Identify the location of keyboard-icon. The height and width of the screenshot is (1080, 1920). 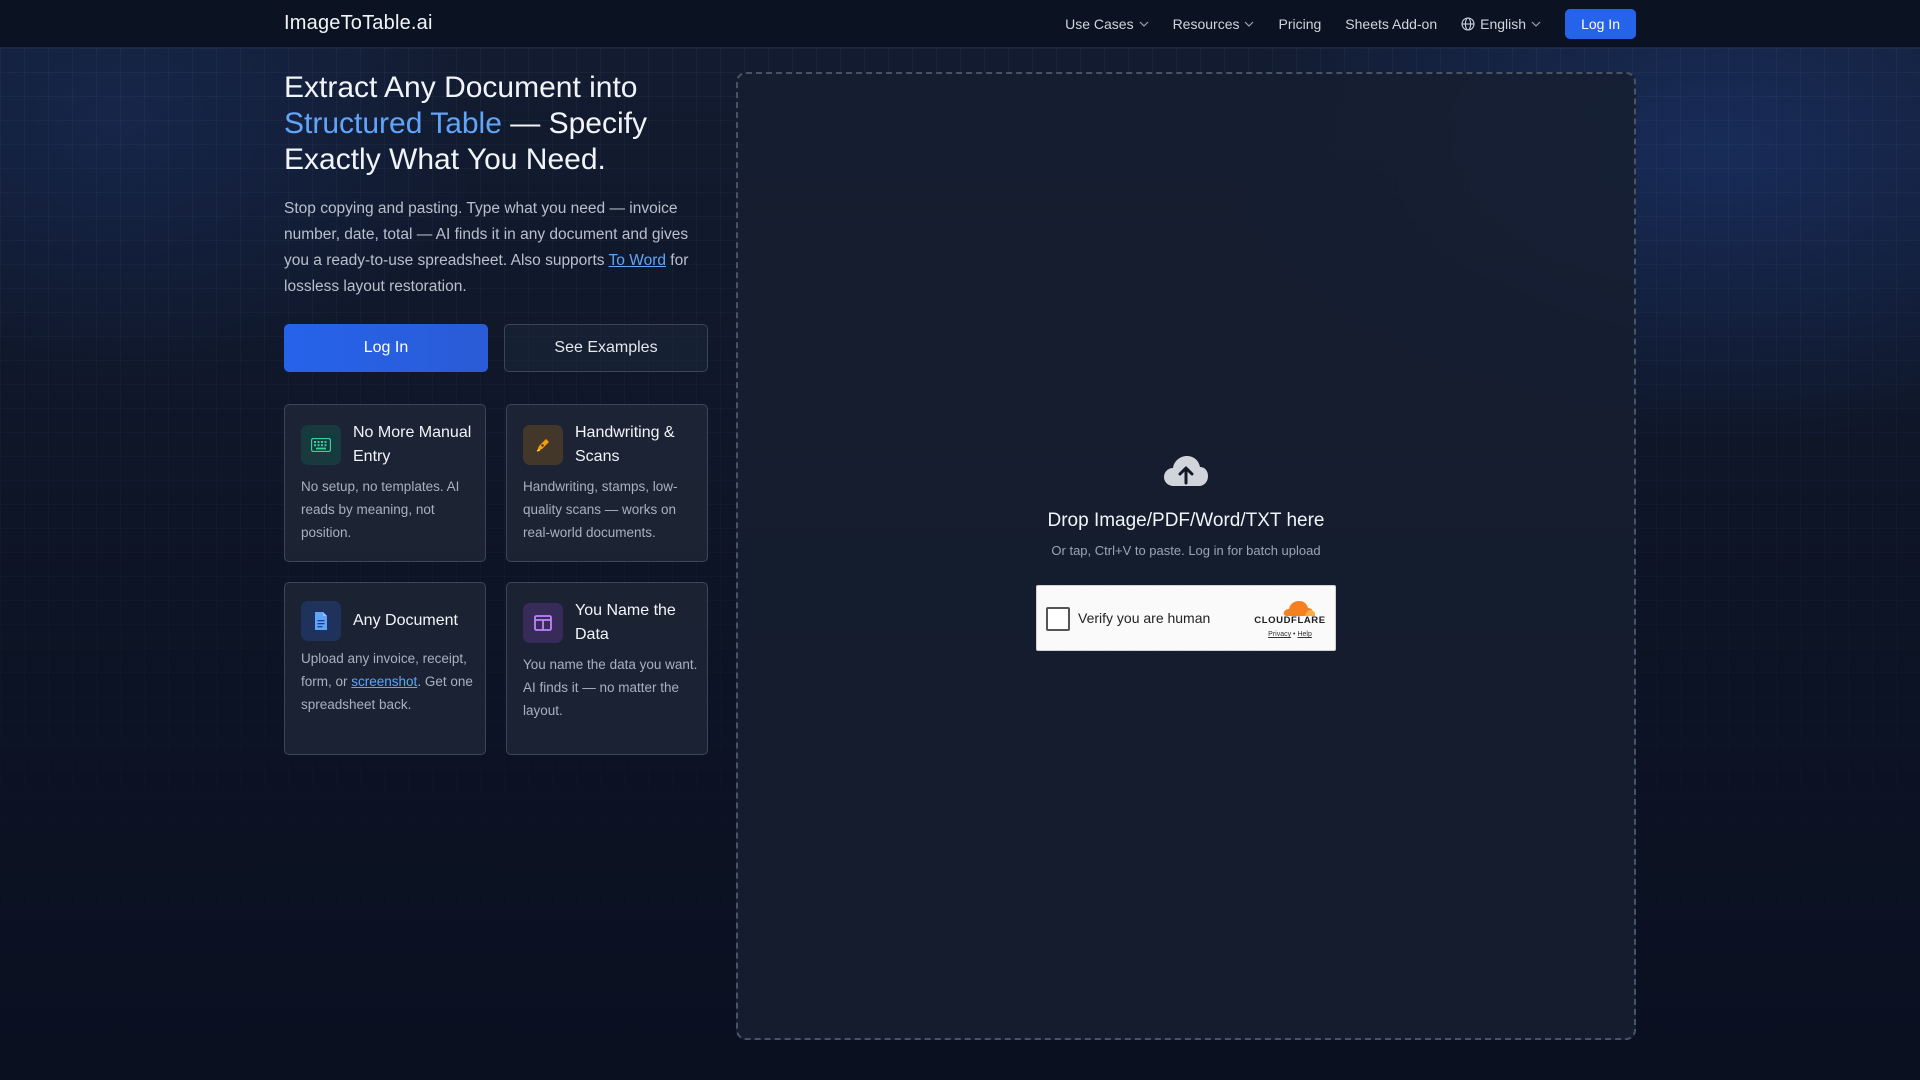
(321, 445).